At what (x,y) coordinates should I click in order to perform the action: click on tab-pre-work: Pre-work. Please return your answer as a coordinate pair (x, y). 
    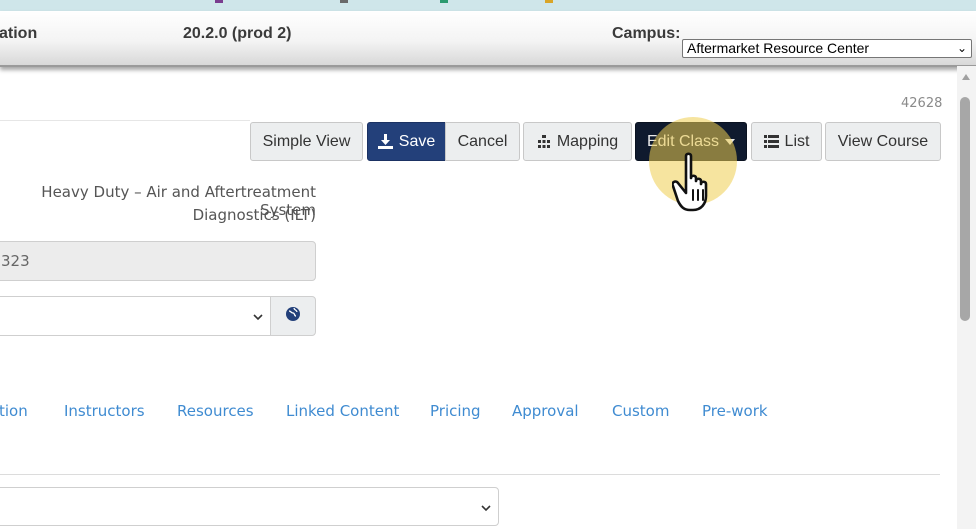
    Looking at the image, I should click on (735, 411).